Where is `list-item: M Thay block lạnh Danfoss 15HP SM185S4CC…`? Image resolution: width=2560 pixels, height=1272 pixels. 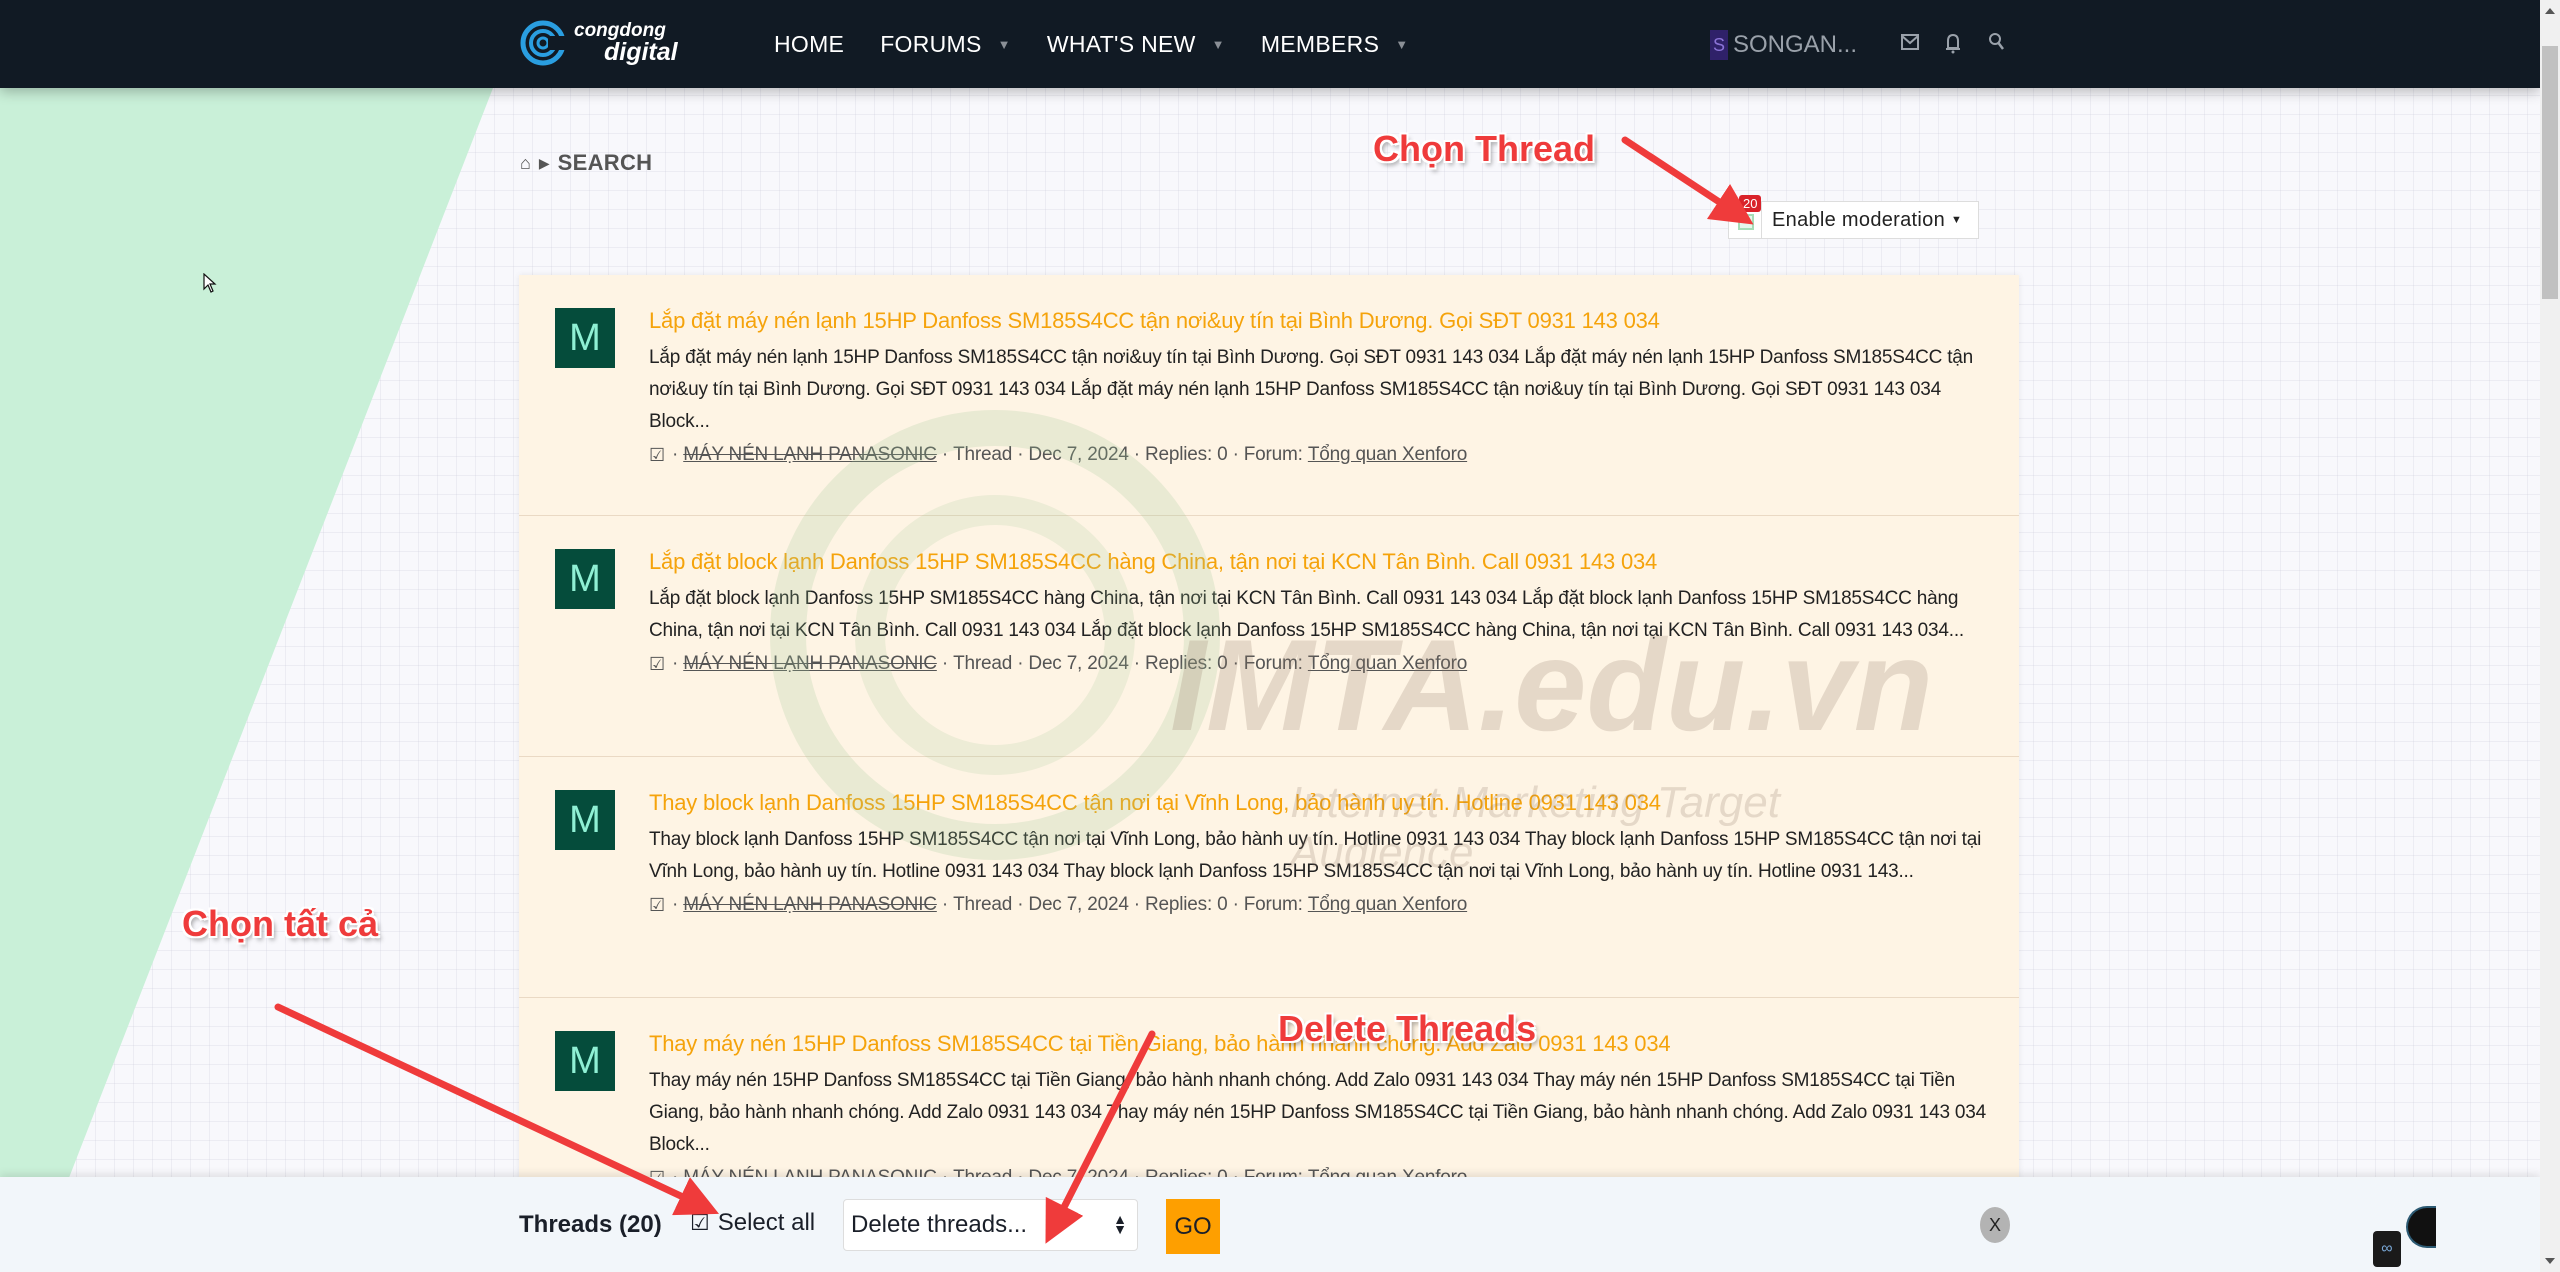 list-item: M Thay block lạnh Danfoss 15HP SM185S4CC… is located at coordinates (1269, 877).